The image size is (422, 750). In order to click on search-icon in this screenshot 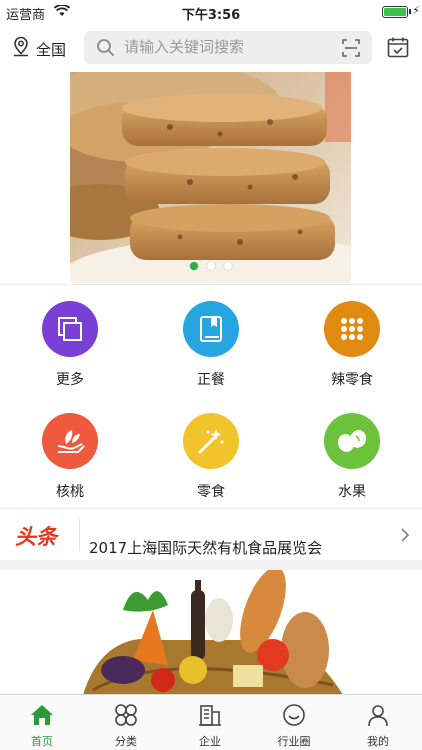, I will do `click(105, 49)`.